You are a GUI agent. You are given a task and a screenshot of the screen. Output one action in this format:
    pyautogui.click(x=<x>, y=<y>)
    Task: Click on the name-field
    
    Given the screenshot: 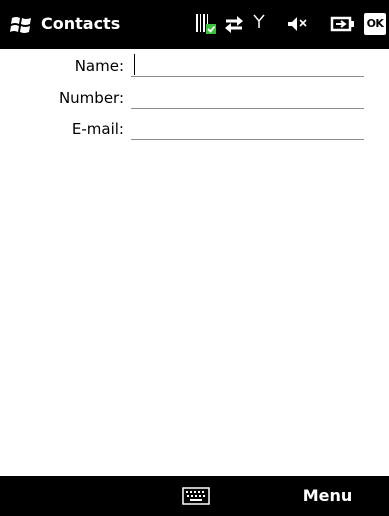 What is the action you would take?
    pyautogui.click(x=247, y=65)
    